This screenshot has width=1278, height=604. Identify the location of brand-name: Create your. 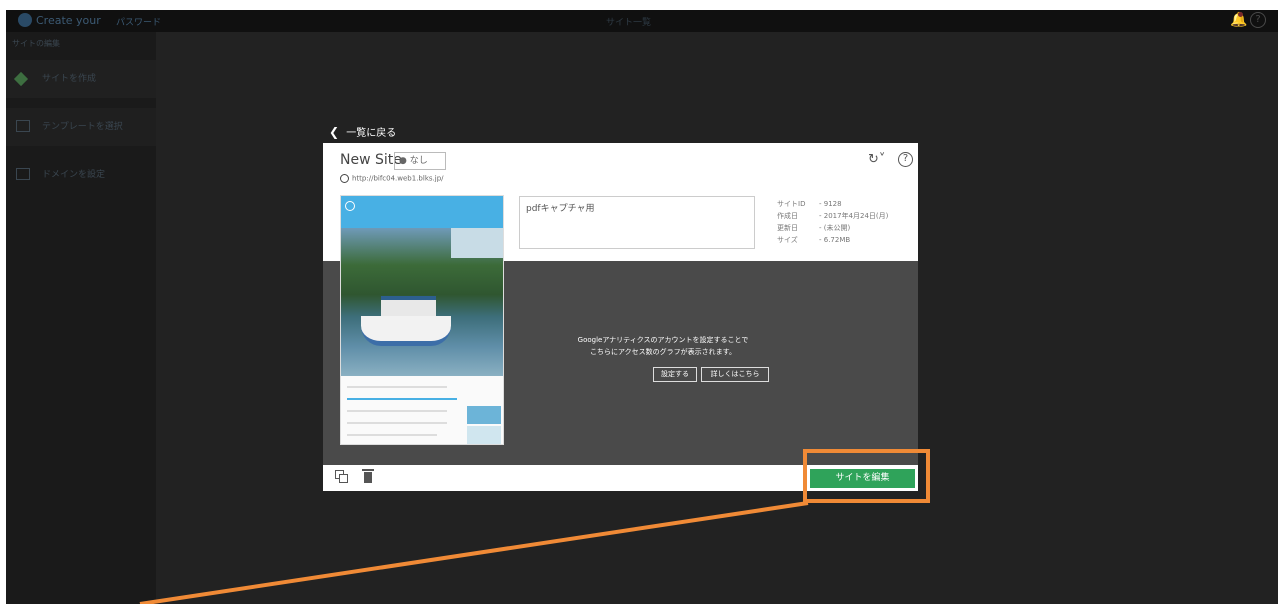
(68, 20).